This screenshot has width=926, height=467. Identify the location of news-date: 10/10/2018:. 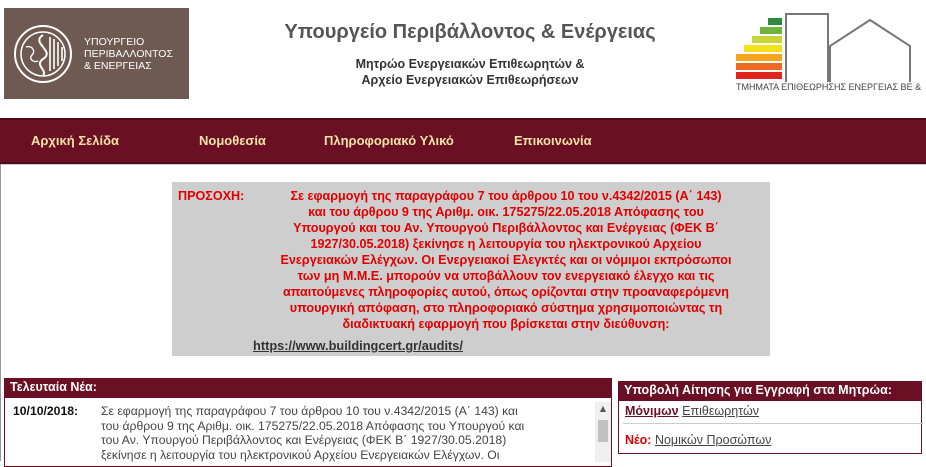
(46, 411).